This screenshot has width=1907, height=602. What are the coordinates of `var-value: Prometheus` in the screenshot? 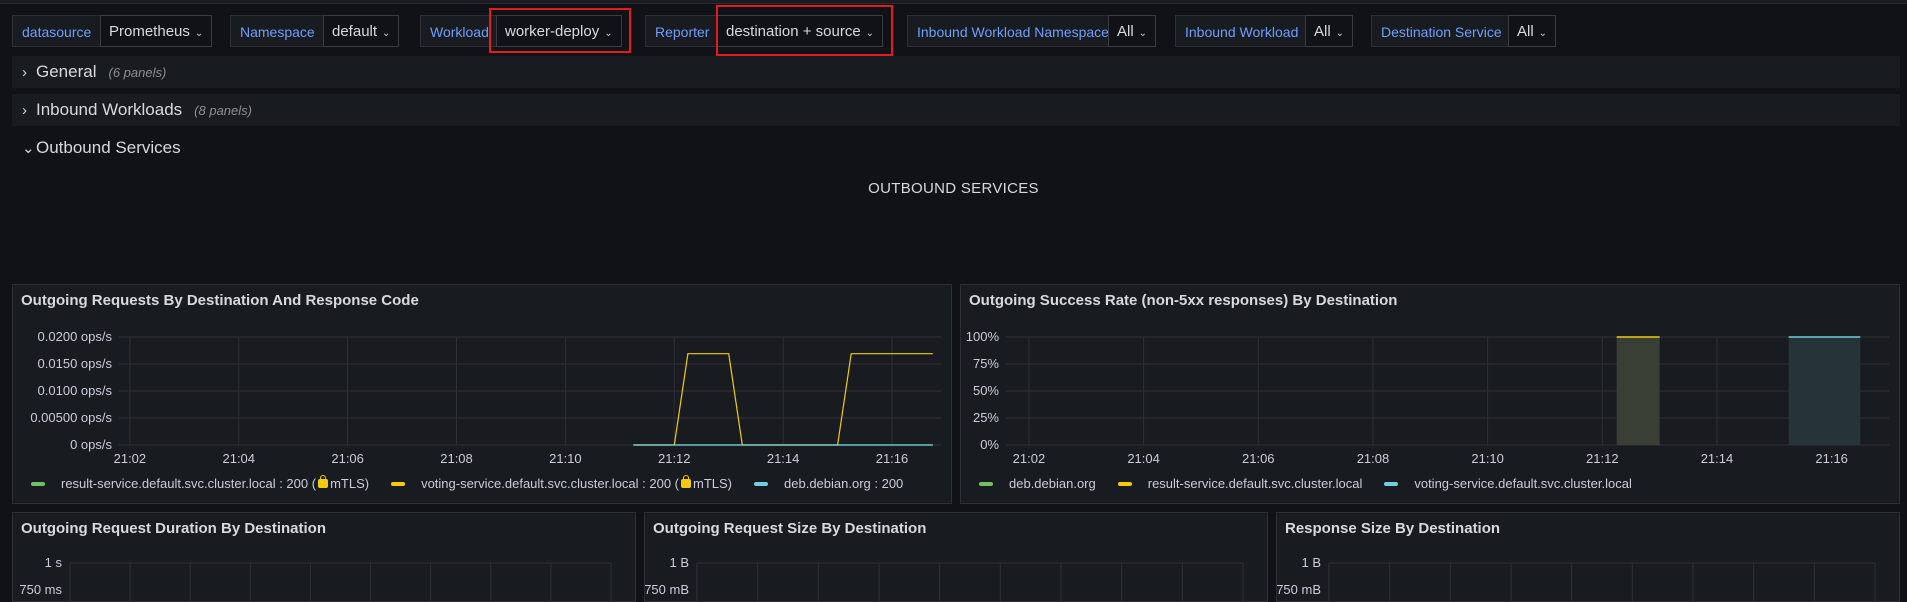 It's located at (149, 31).